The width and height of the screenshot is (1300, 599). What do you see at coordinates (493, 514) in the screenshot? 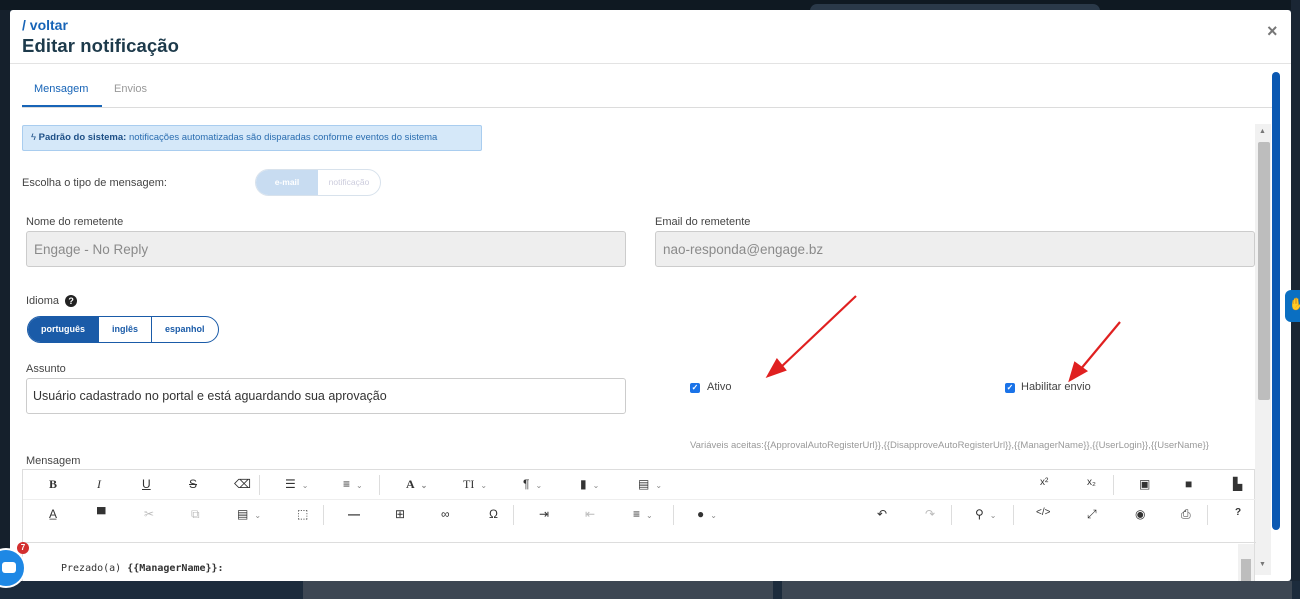
I see `special-char-icon: Ω` at bounding box center [493, 514].